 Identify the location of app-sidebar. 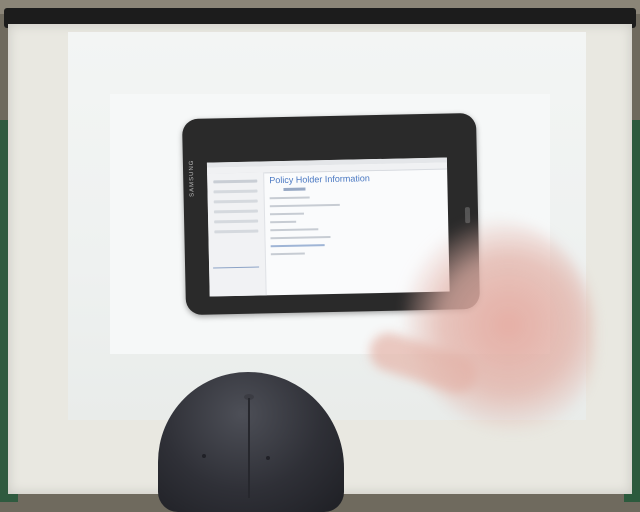
(237, 234).